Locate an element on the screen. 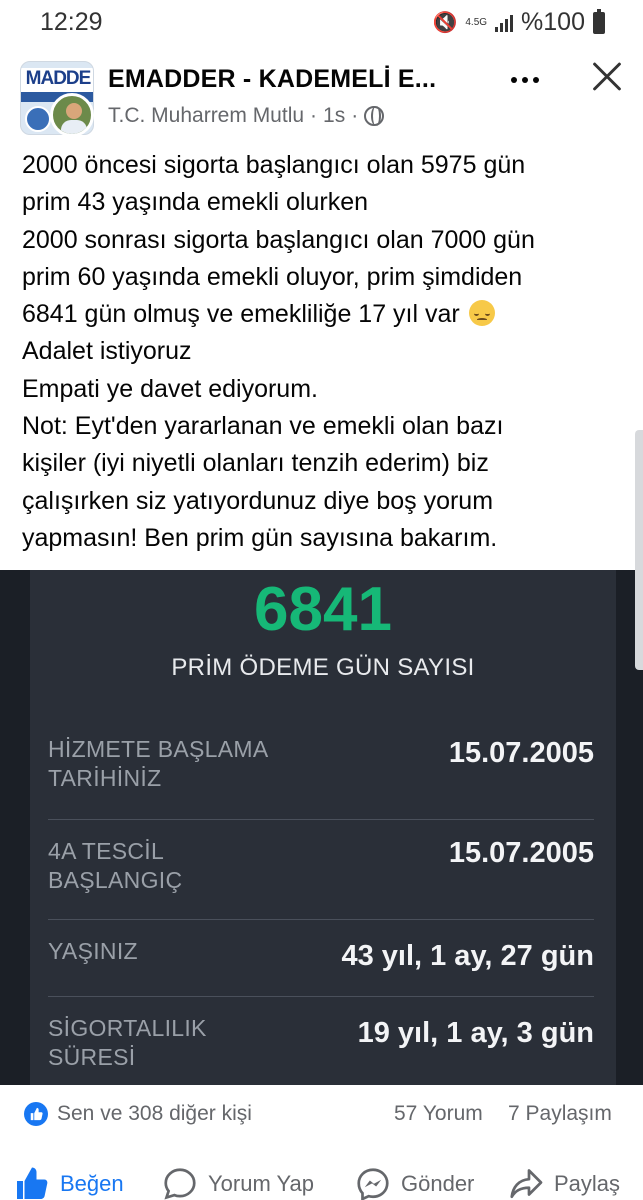 This screenshot has width=643, height=1200. info-label: SİGORTALILIK SÜRESİ is located at coordinates (127, 1043).